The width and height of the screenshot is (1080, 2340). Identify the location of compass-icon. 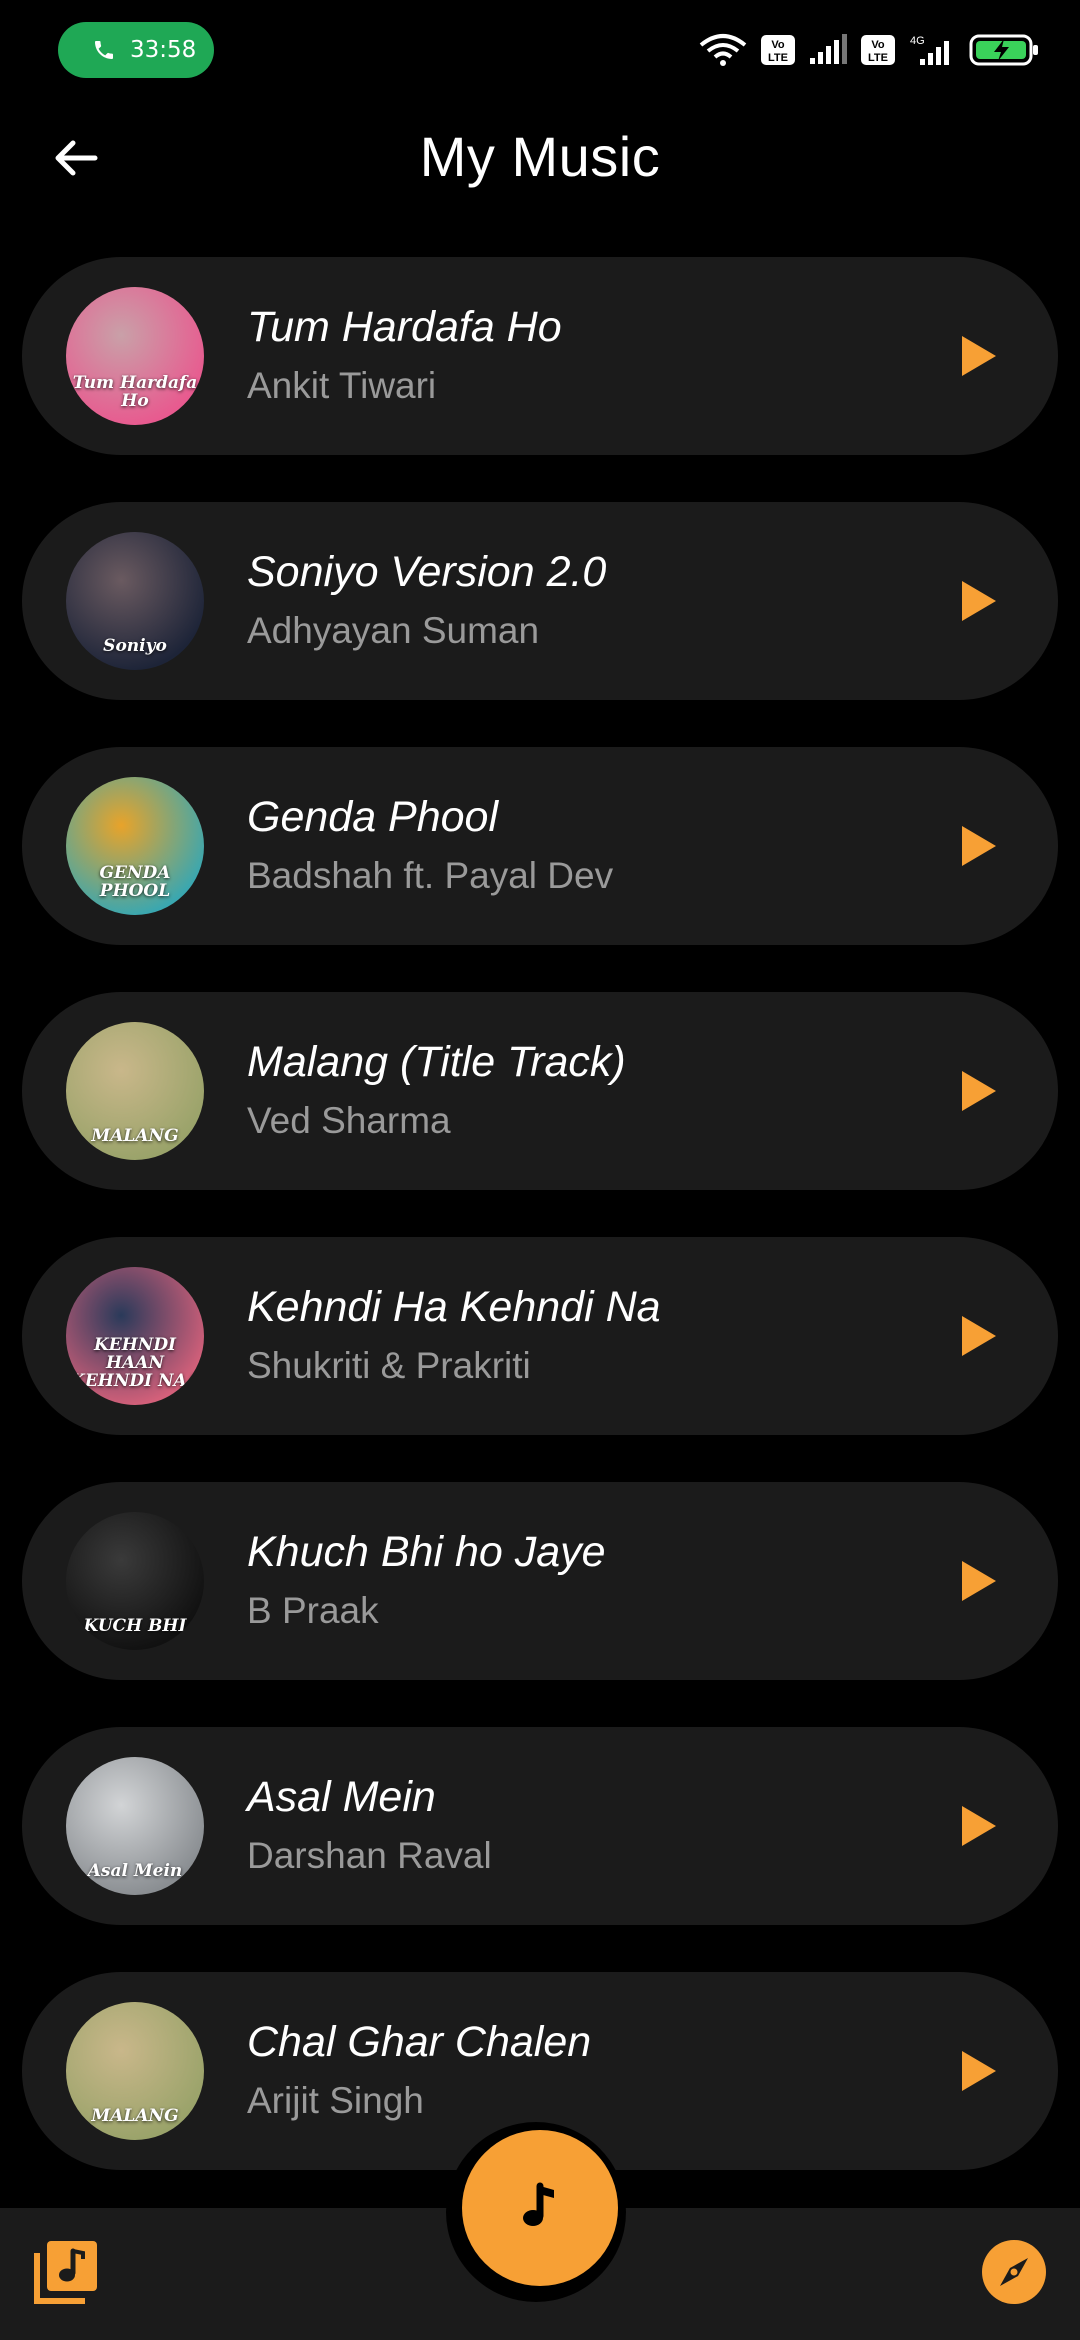
(1014, 2272).